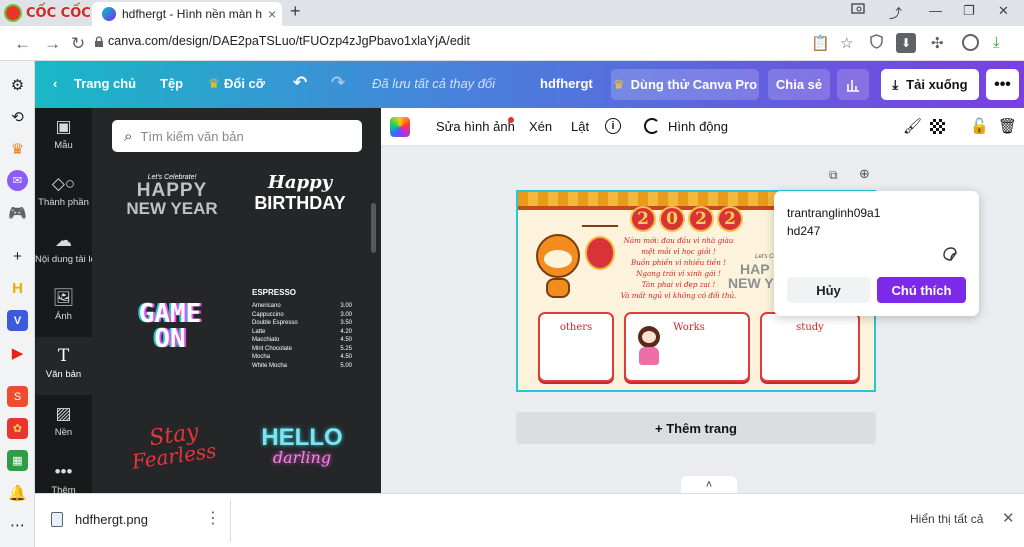  I want to click on close-window-icon: ✕, so click(1003, 11).